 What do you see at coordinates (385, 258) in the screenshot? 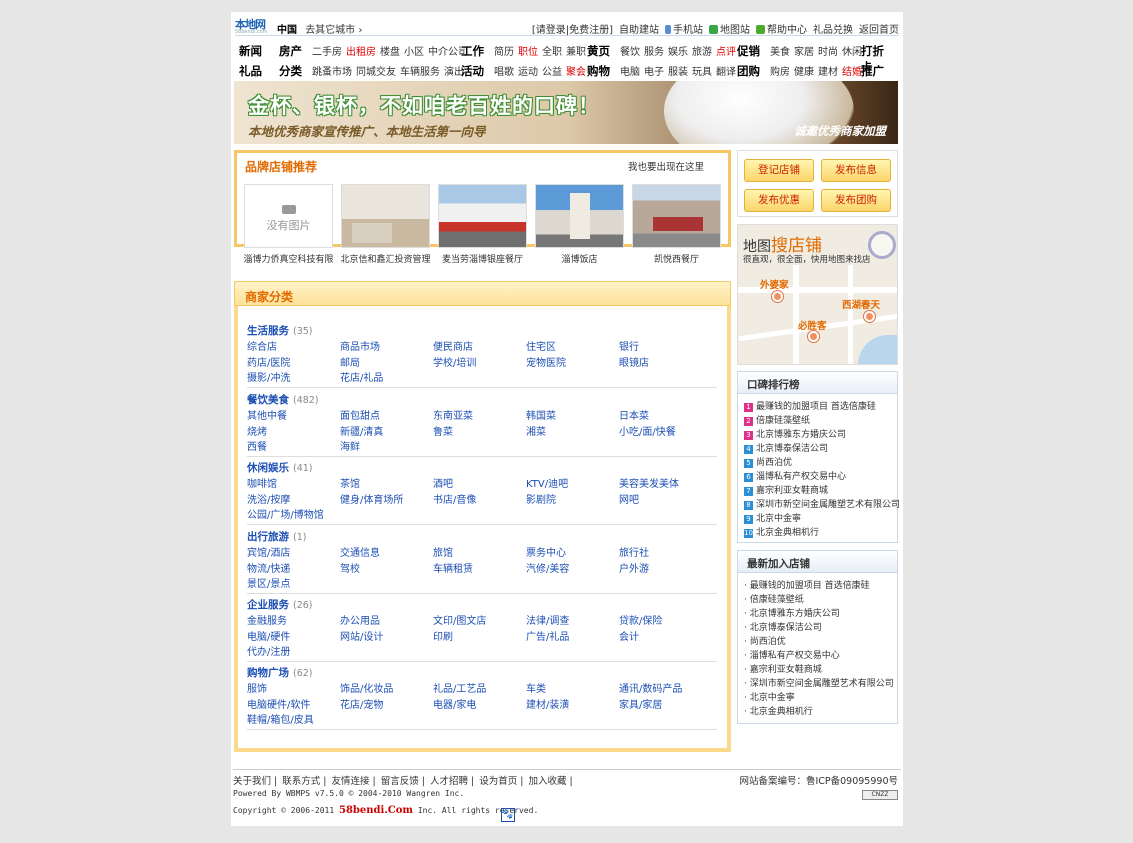
I see `shop-name: 北京信和鑫汇投资管理` at bounding box center [385, 258].